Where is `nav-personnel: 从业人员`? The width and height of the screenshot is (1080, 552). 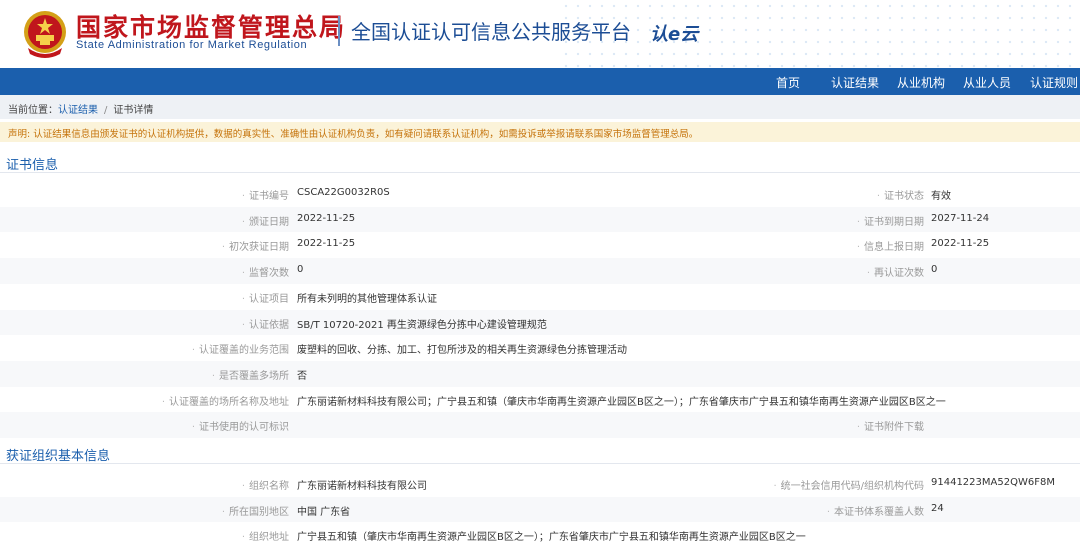 nav-personnel: 从业人员 is located at coordinates (987, 82).